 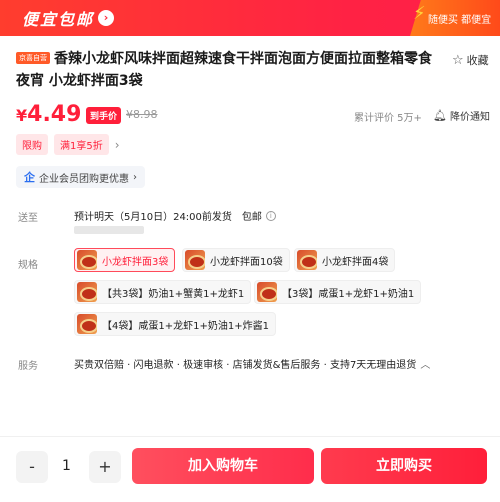 I want to click on banner-ribbon-text: 随便买 都便宜, so click(x=460, y=20).